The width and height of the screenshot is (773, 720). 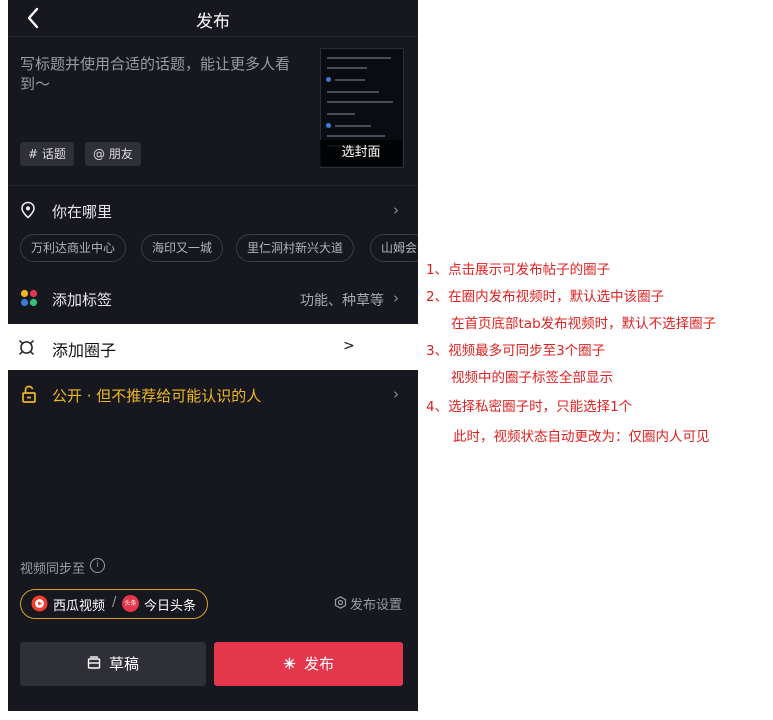 What do you see at coordinates (318, 664) in the screenshot?
I see `publish-label: 发布` at bounding box center [318, 664].